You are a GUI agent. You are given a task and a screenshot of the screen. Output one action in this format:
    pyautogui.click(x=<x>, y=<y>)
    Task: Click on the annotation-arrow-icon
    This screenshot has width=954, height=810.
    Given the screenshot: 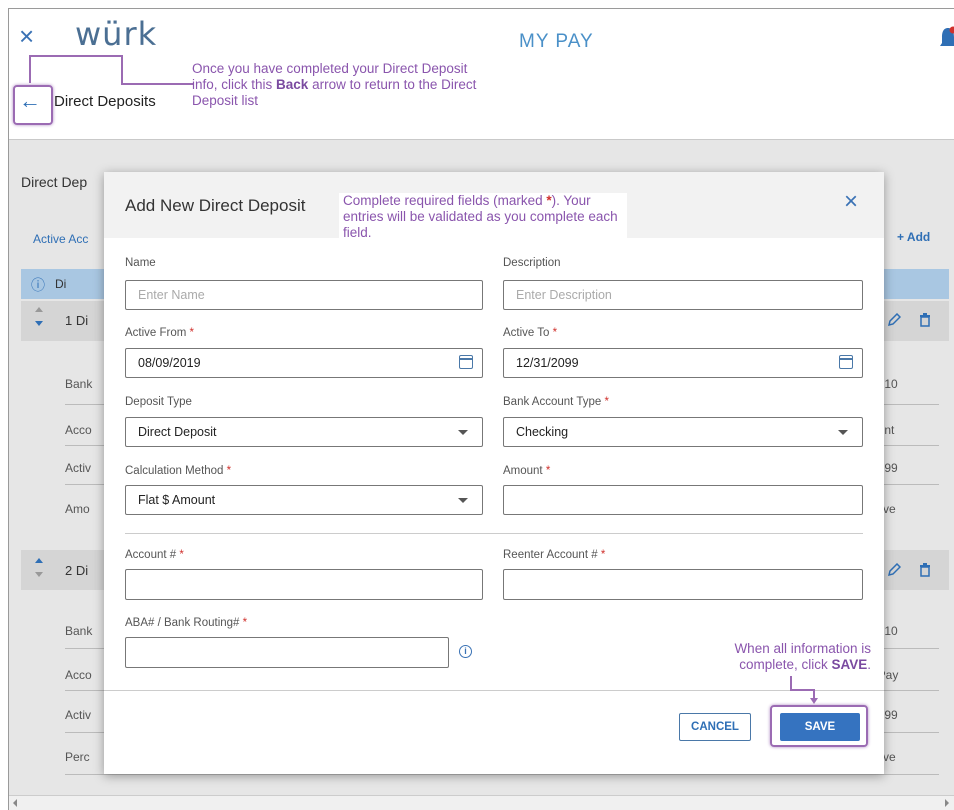 What is the action you would take?
    pyautogui.click(x=814, y=701)
    